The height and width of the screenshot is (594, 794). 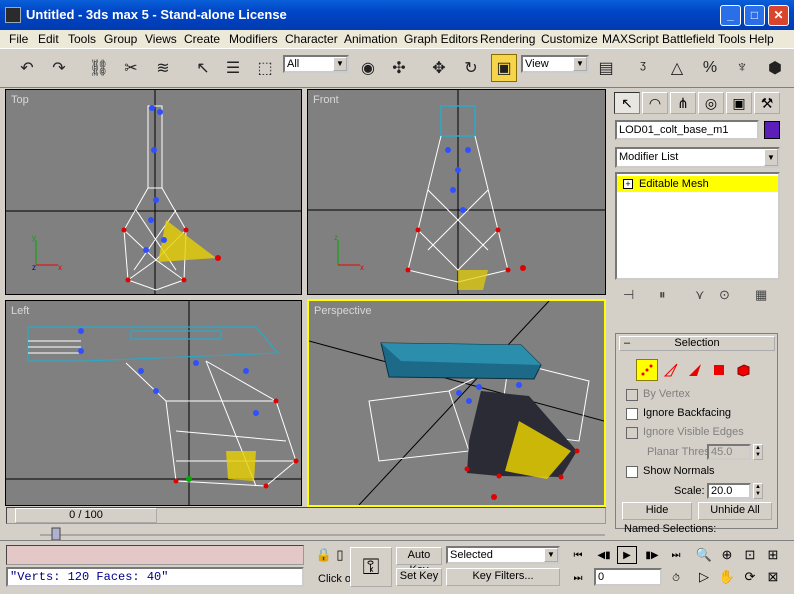 What do you see at coordinates (507, 39) in the screenshot?
I see `menu-rendering: Rendering` at bounding box center [507, 39].